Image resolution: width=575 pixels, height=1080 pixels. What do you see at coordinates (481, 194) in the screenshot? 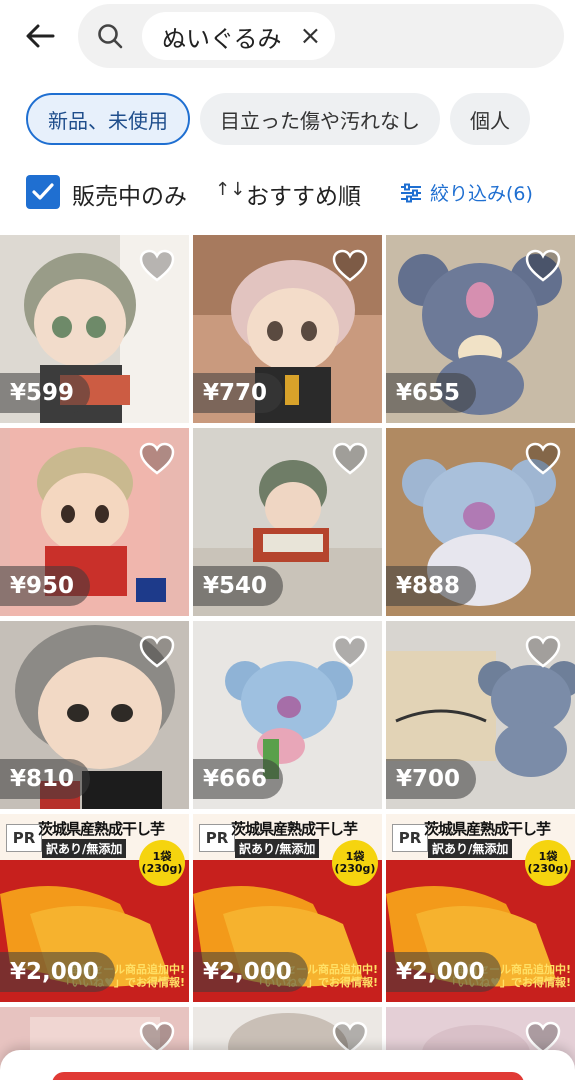
I see `refine-label: 絞り込み(6)` at bounding box center [481, 194].